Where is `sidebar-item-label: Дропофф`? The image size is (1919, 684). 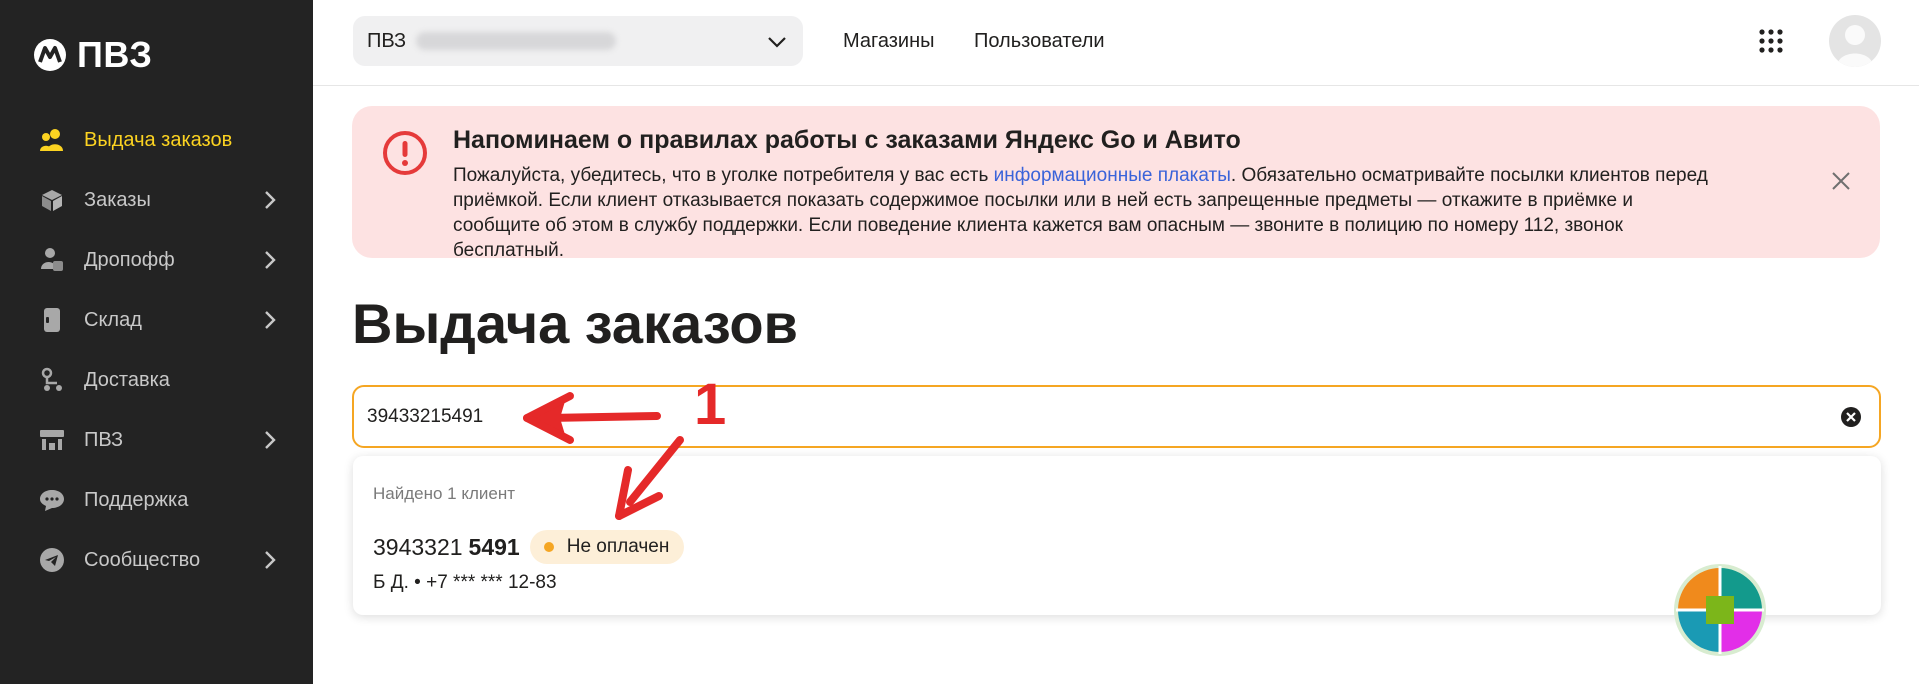 sidebar-item-label: Дропофф is located at coordinates (129, 259).